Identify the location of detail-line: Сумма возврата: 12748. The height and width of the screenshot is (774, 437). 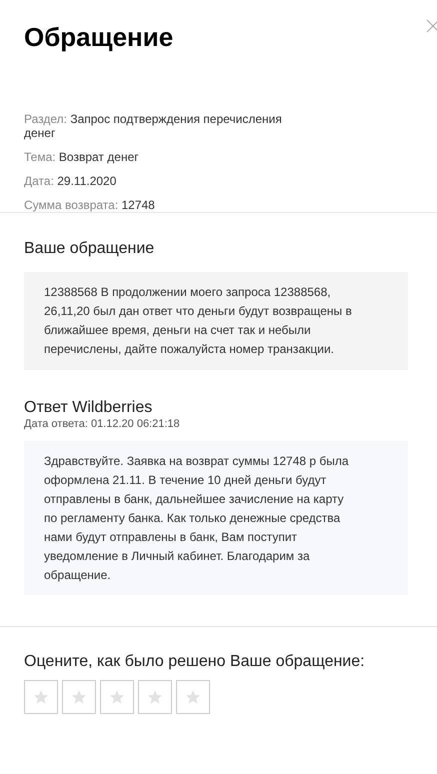
(90, 205).